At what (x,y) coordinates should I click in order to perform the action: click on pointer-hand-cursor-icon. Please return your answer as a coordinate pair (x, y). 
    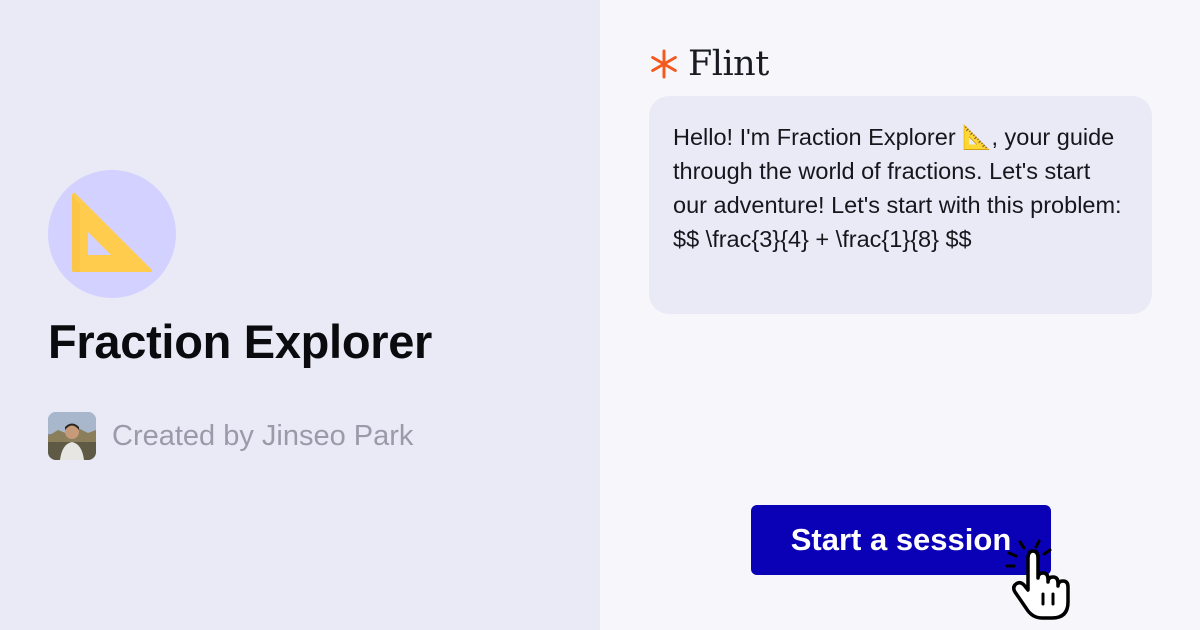
    Looking at the image, I should click on (1037, 579).